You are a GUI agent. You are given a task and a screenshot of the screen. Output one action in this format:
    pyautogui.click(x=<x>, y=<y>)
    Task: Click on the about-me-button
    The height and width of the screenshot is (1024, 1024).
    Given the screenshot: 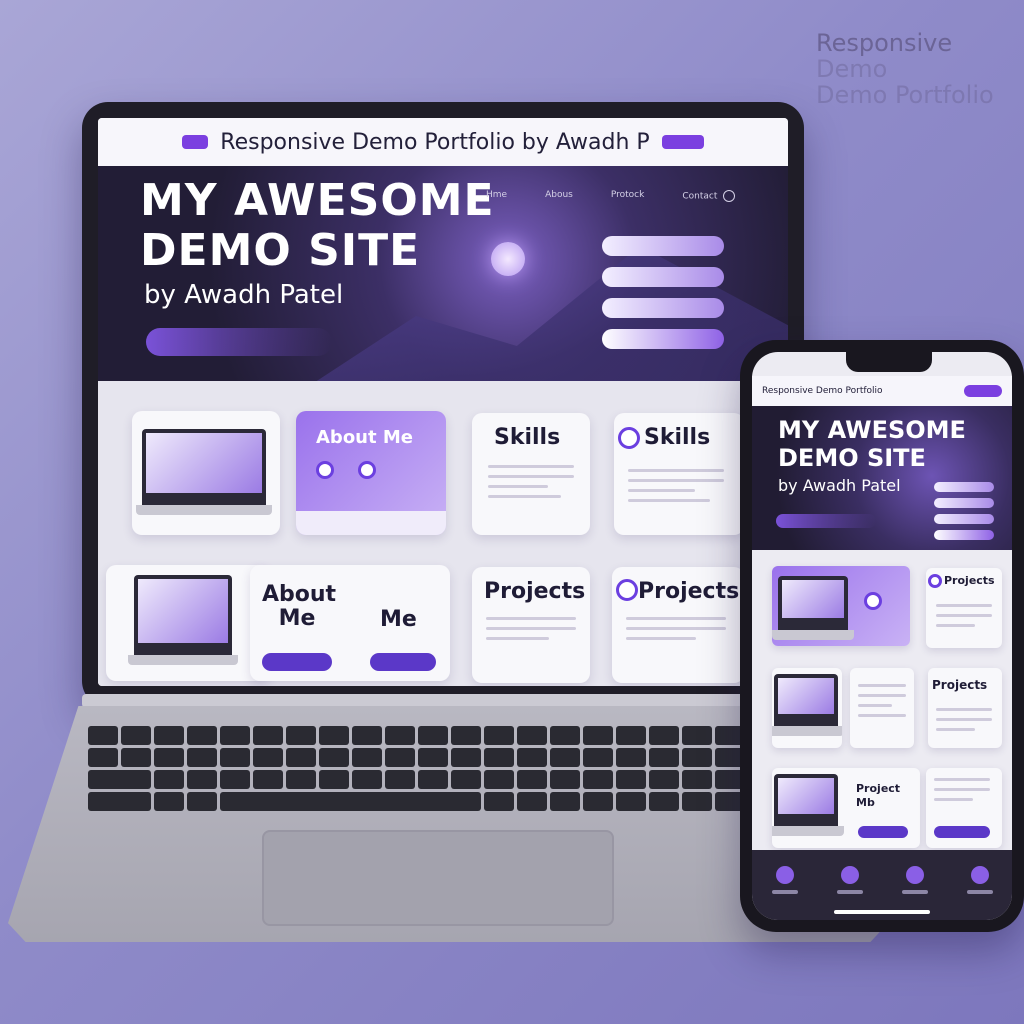 What is the action you would take?
    pyautogui.click(x=297, y=662)
    